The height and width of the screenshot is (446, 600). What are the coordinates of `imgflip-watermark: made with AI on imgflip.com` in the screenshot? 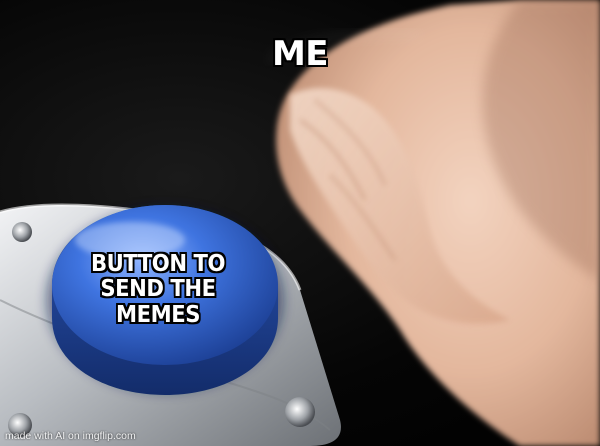 It's located at (70, 436).